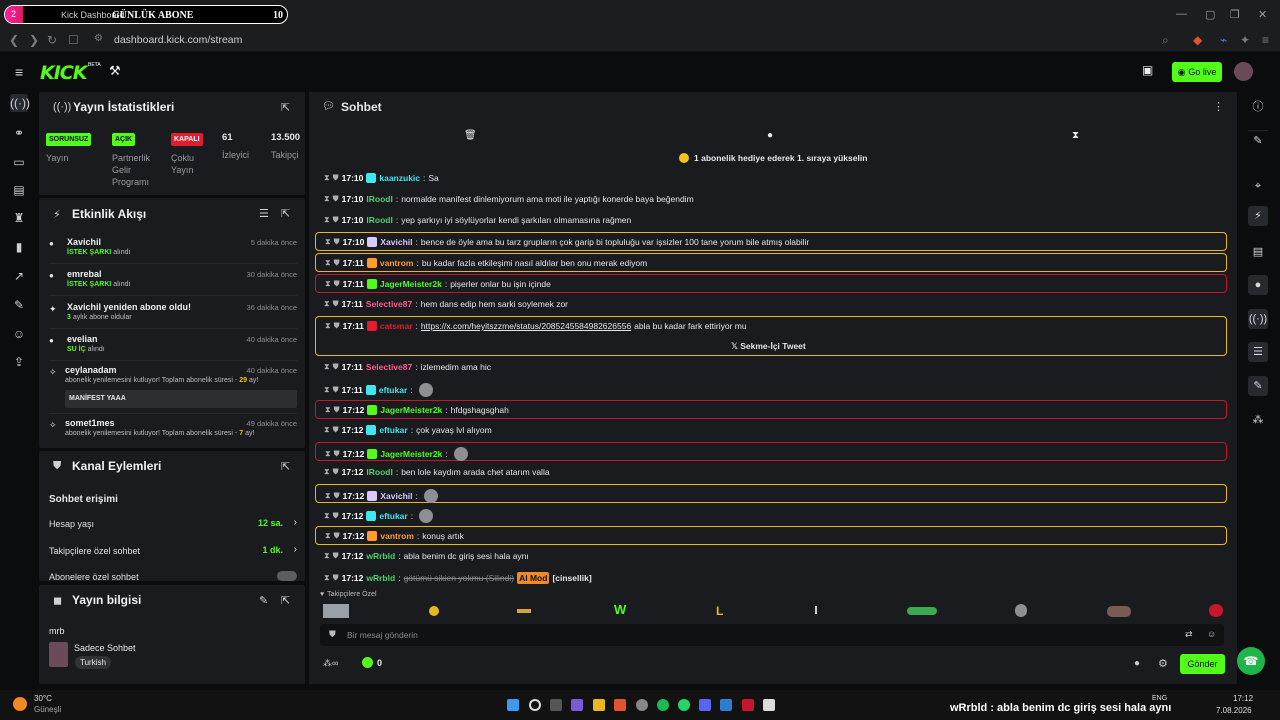 The width and height of the screenshot is (1280, 720). What do you see at coordinates (399, 178) in the screenshot?
I see `message-username: kaanzukic` at bounding box center [399, 178].